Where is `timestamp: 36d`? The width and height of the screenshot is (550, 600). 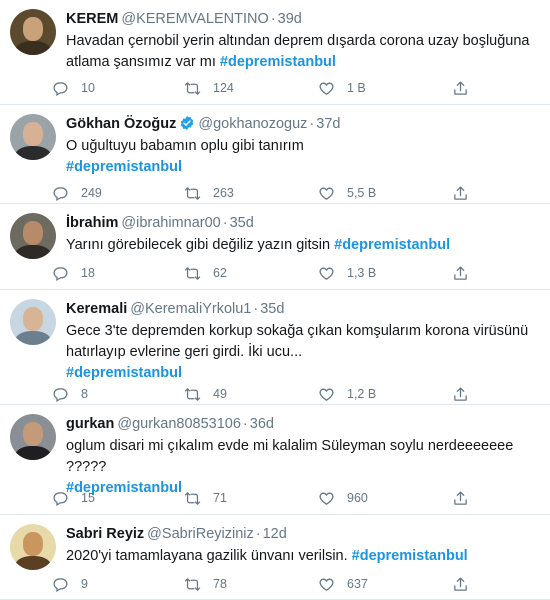 timestamp: 36d is located at coordinates (262, 424).